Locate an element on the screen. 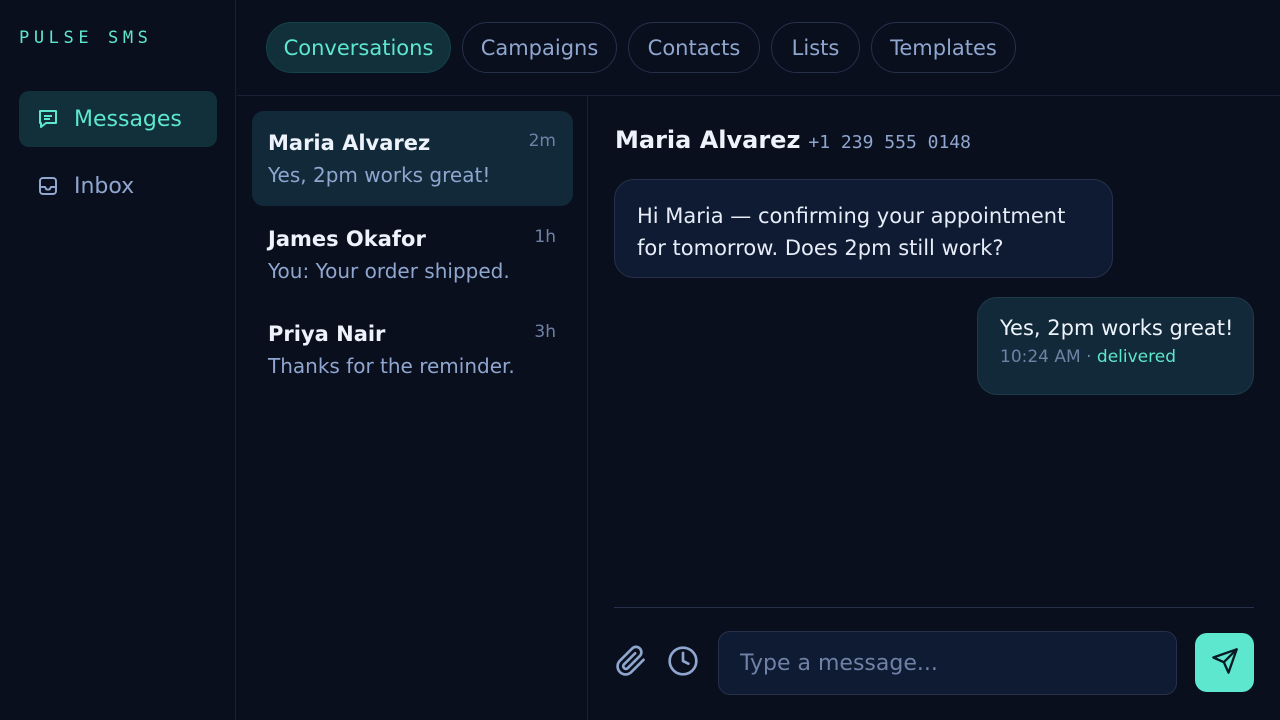 This screenshot has width=1280, height=720. inbox-icon is located at coordinates (48, 186).